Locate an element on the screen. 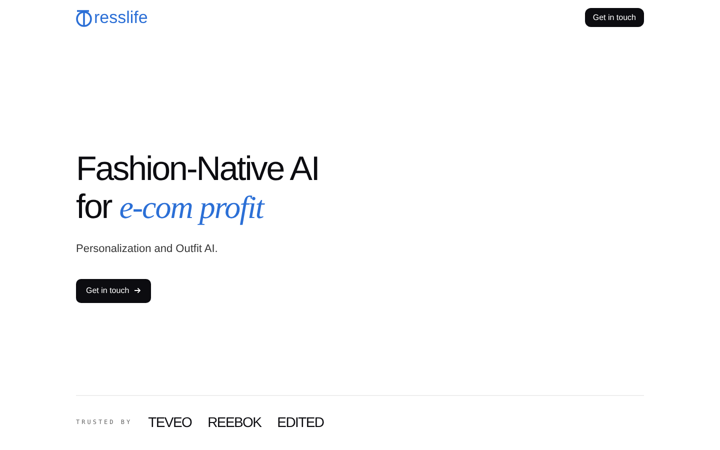 The image size is (720, 450). hero-title: Fashion-Native AI is located at coordinates (198, 169).